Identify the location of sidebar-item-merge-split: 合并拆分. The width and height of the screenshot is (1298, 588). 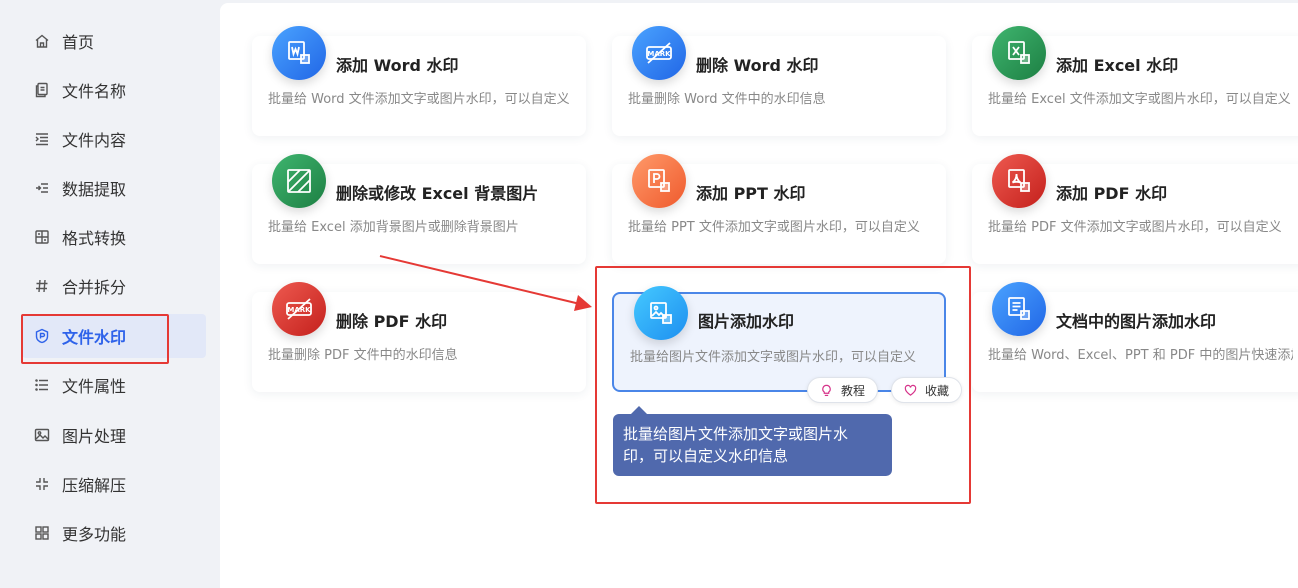
(114, 286).